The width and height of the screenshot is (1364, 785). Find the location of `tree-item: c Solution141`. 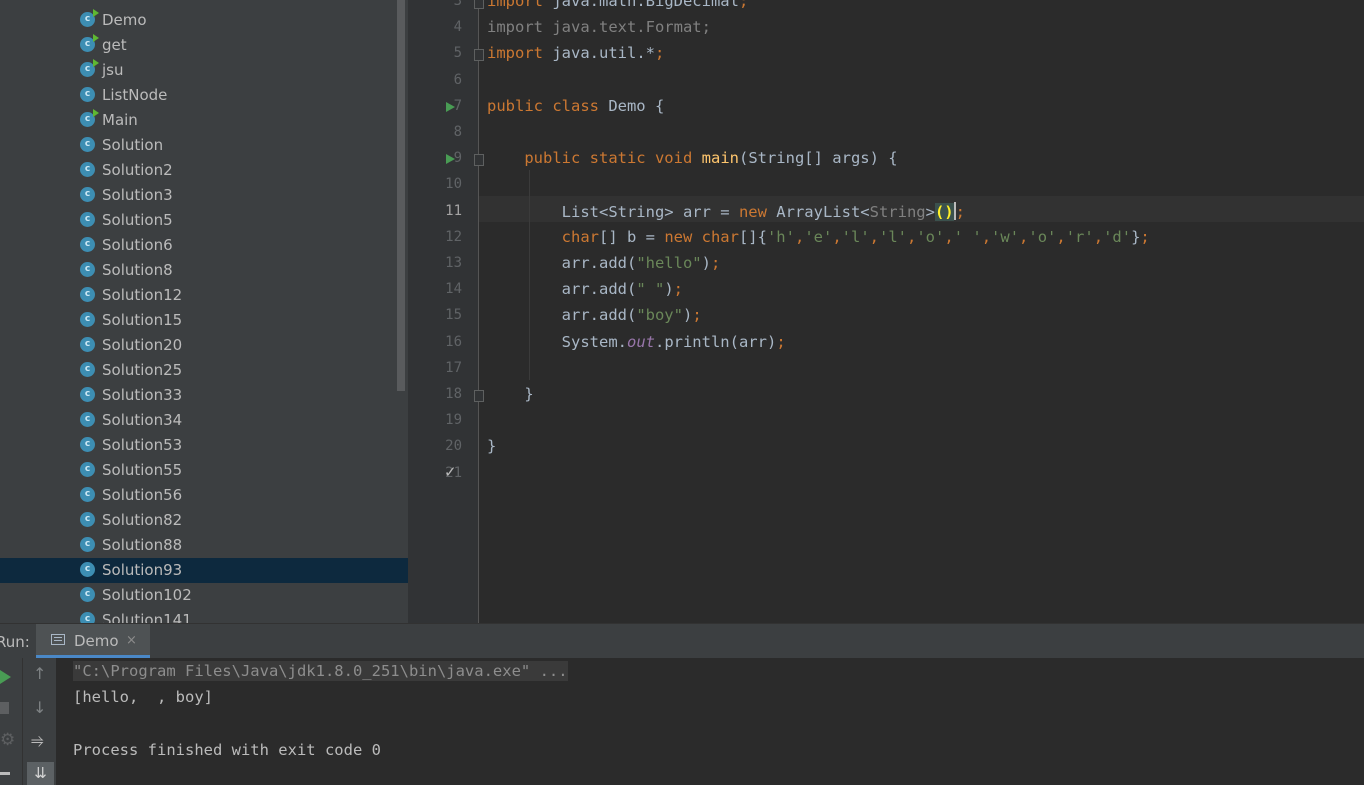

tree-item: c Solution141 is located at coordinates (204, 615).